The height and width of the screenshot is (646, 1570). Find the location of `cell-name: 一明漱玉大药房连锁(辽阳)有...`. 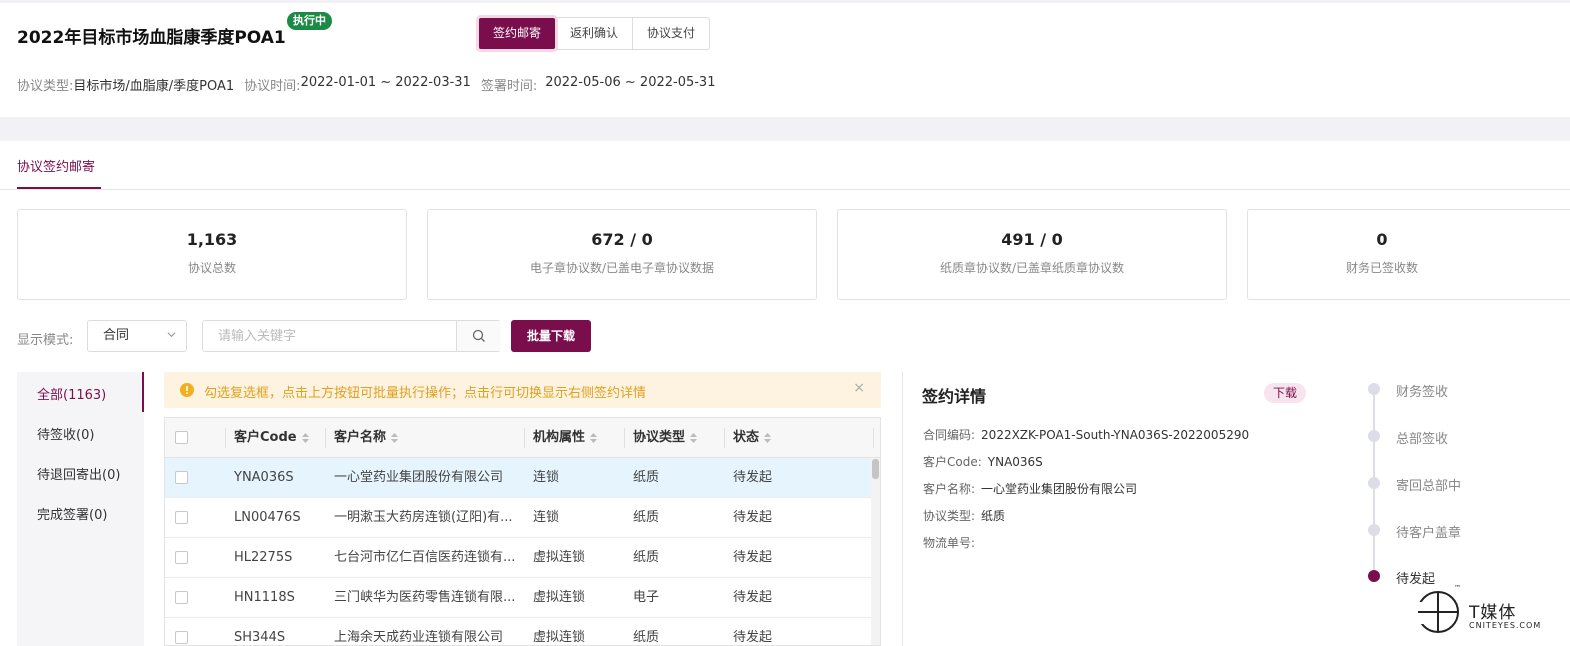

cell-name: 一明漱玉大药房连锁(辽阳)有... is located at coordinates (423, 517).